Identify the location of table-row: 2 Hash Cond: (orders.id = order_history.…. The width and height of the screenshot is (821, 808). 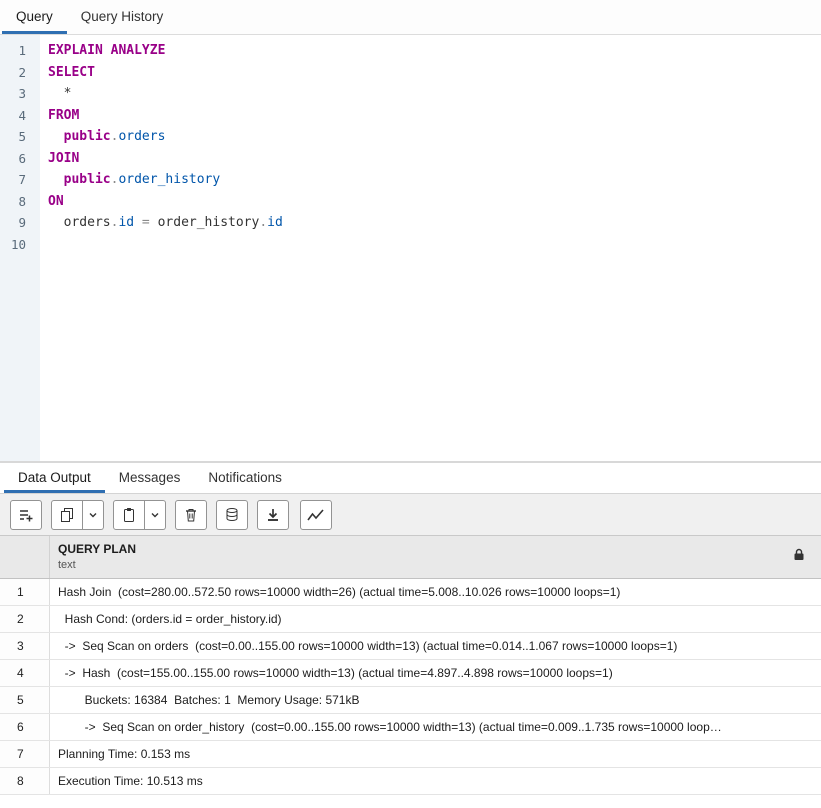
(410, 619).